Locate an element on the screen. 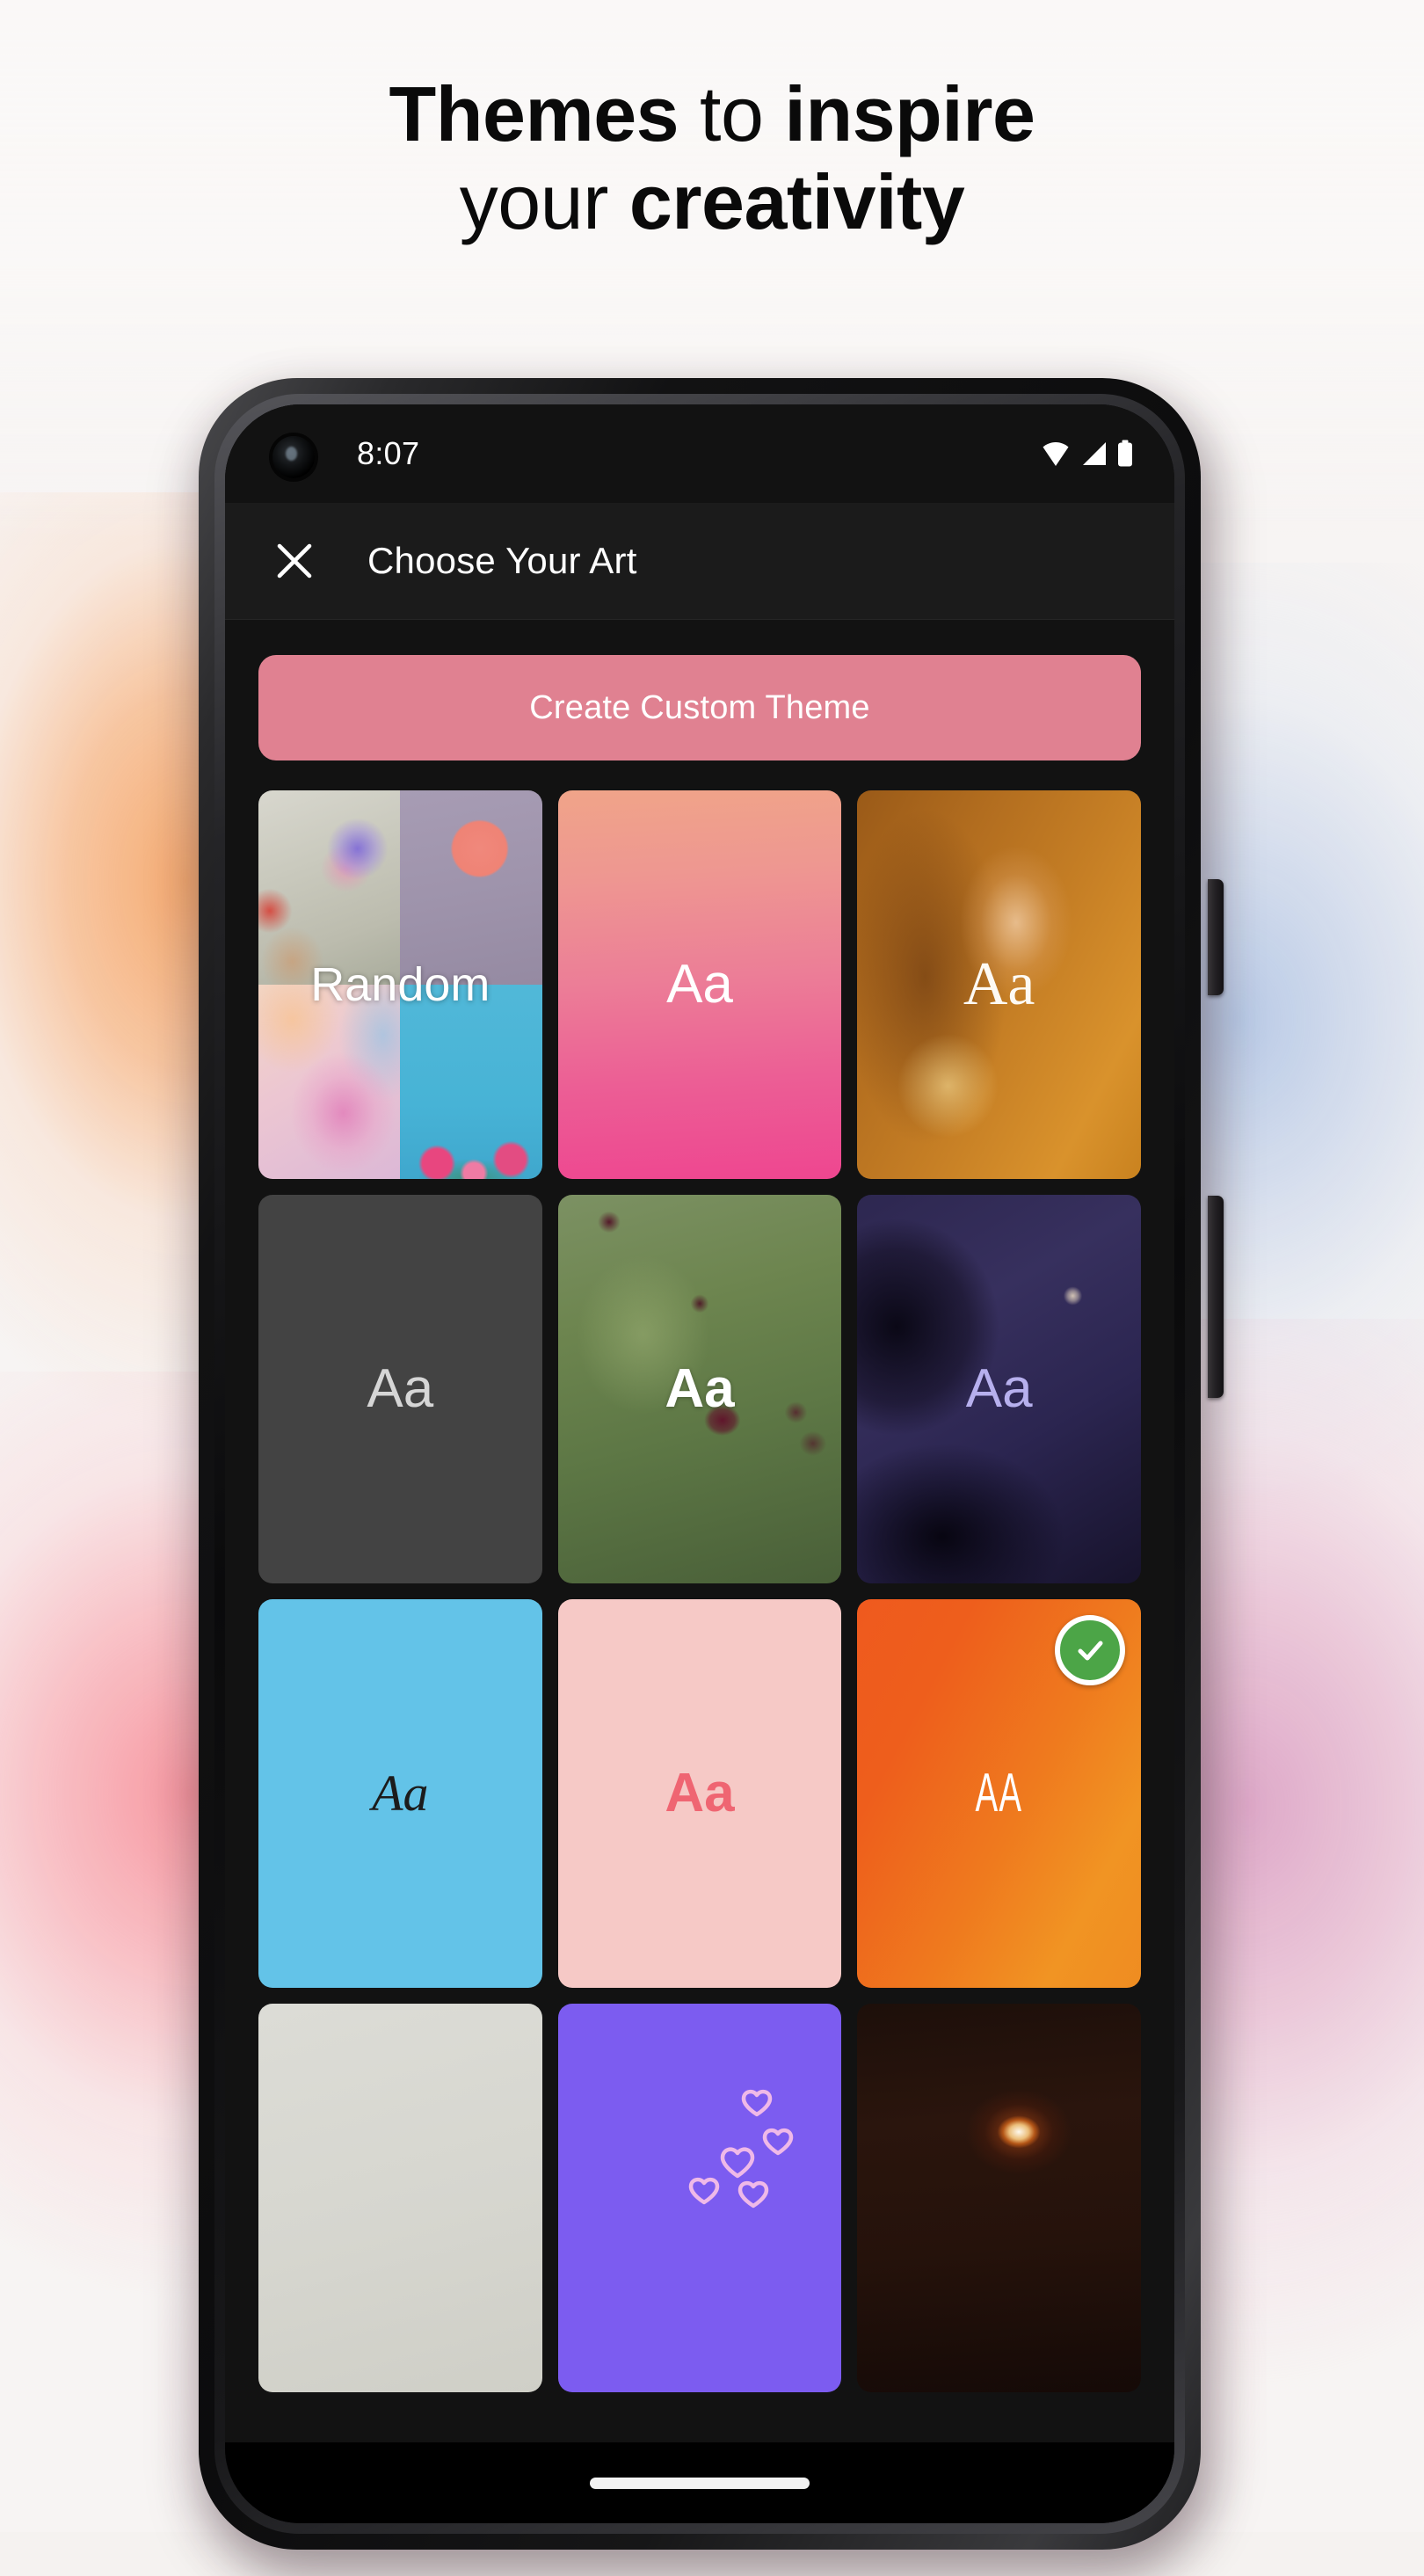 The image size is (1424, 2576). home-indicator is located at coordinates (700, 2483).